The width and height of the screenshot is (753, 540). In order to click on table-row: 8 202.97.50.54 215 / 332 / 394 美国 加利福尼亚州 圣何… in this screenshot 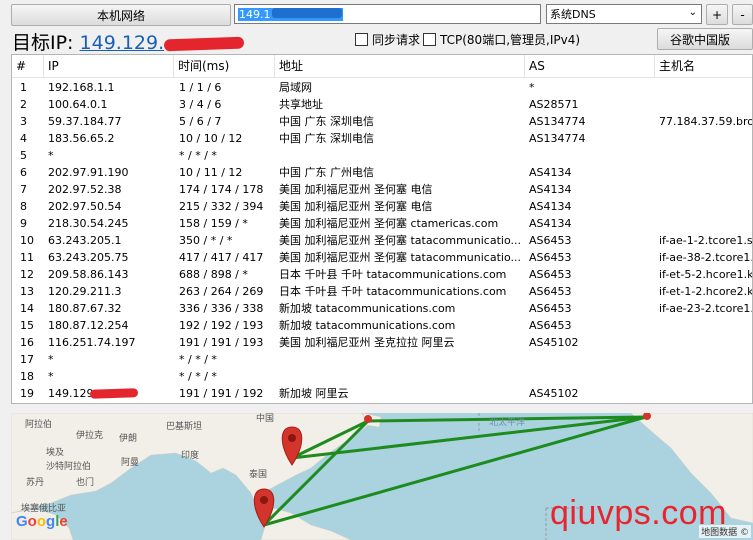, I will do `click(382, 206)`.